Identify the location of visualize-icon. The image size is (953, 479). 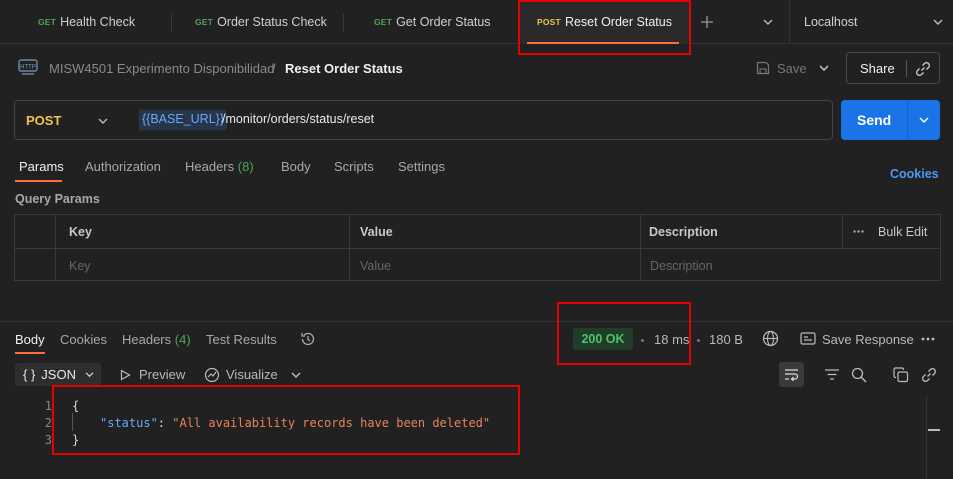
(212, 375).